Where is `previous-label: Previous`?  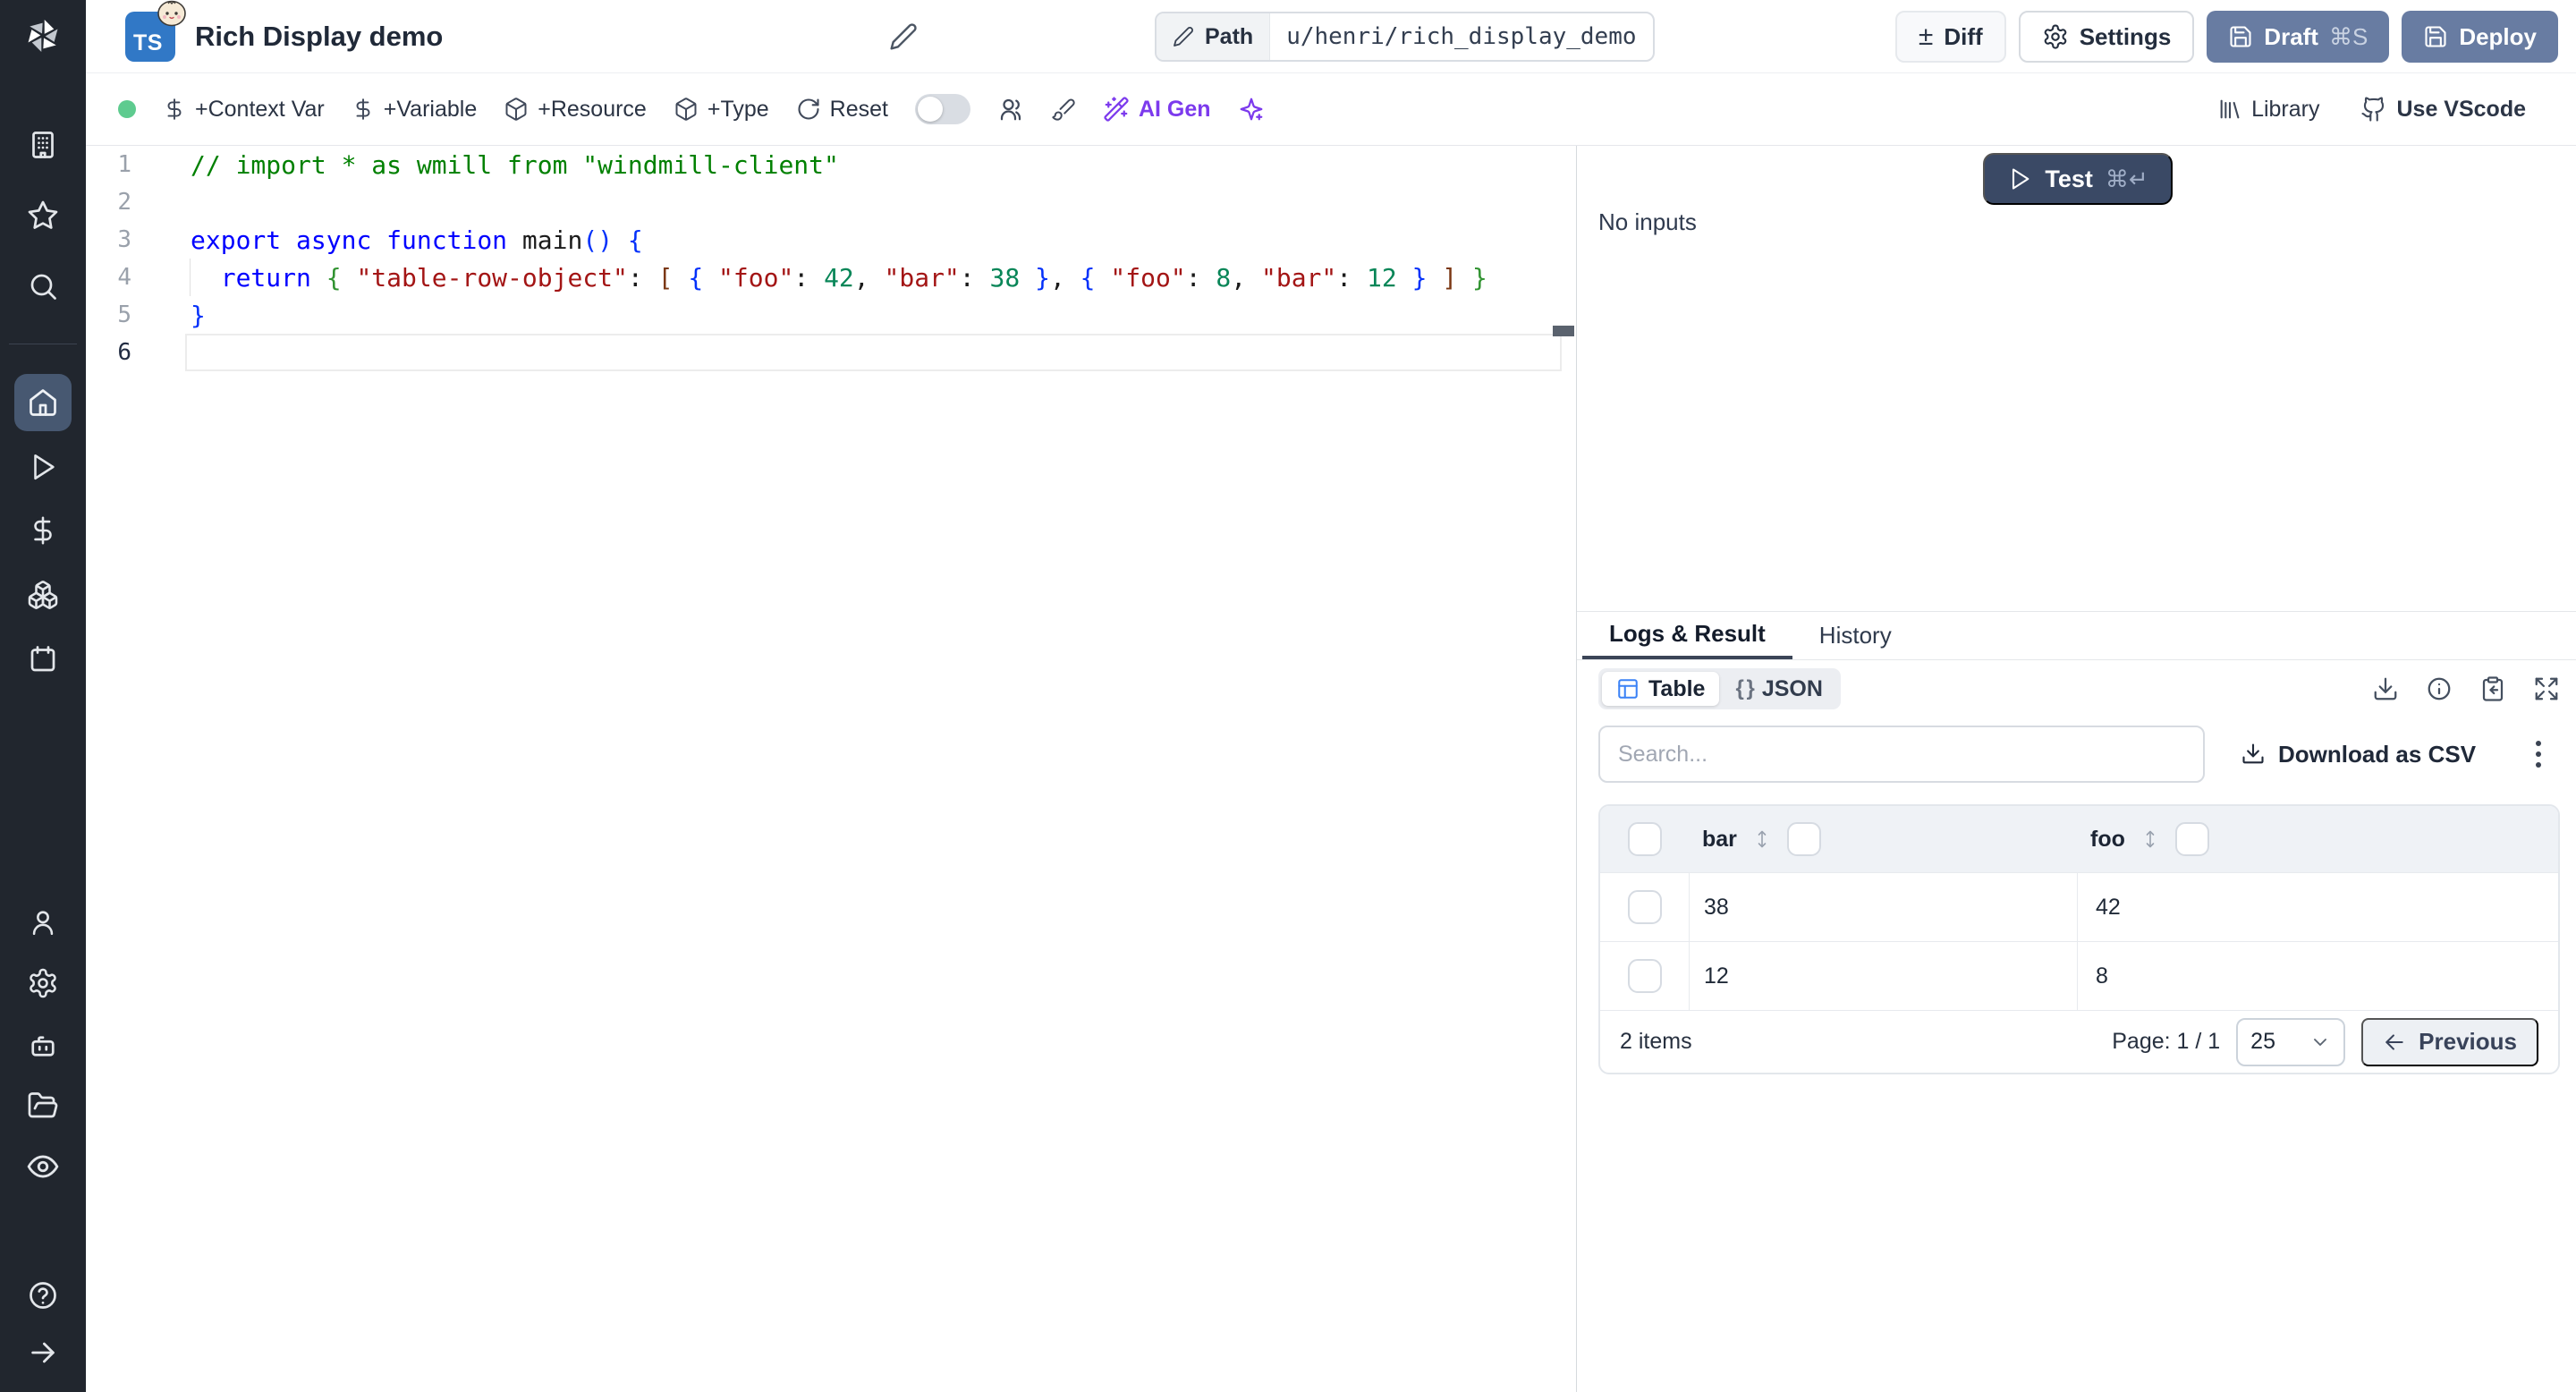
previous-label: Previous is located at coordinates (2468, 1041).